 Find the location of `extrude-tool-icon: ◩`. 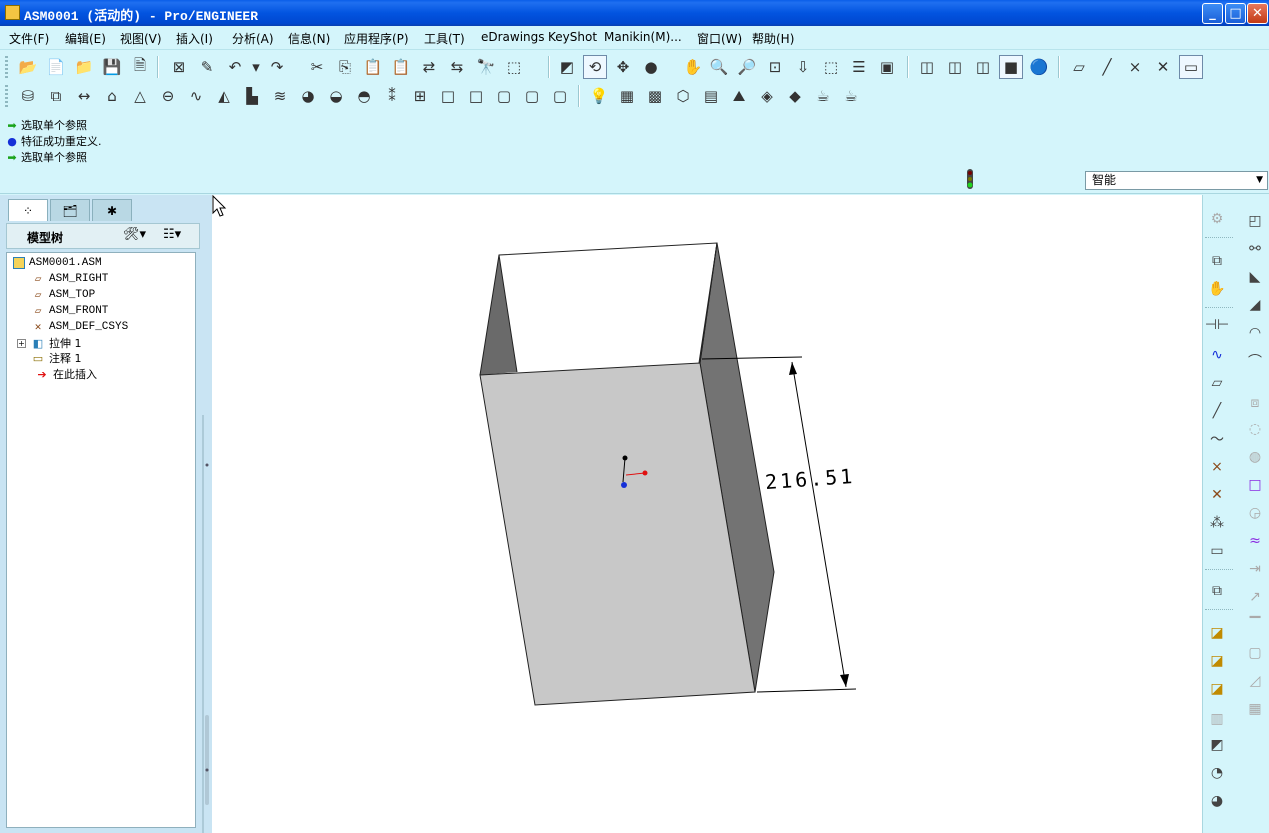

extrude-tool-icon: ◩ is located at coordinates (1217, 745).